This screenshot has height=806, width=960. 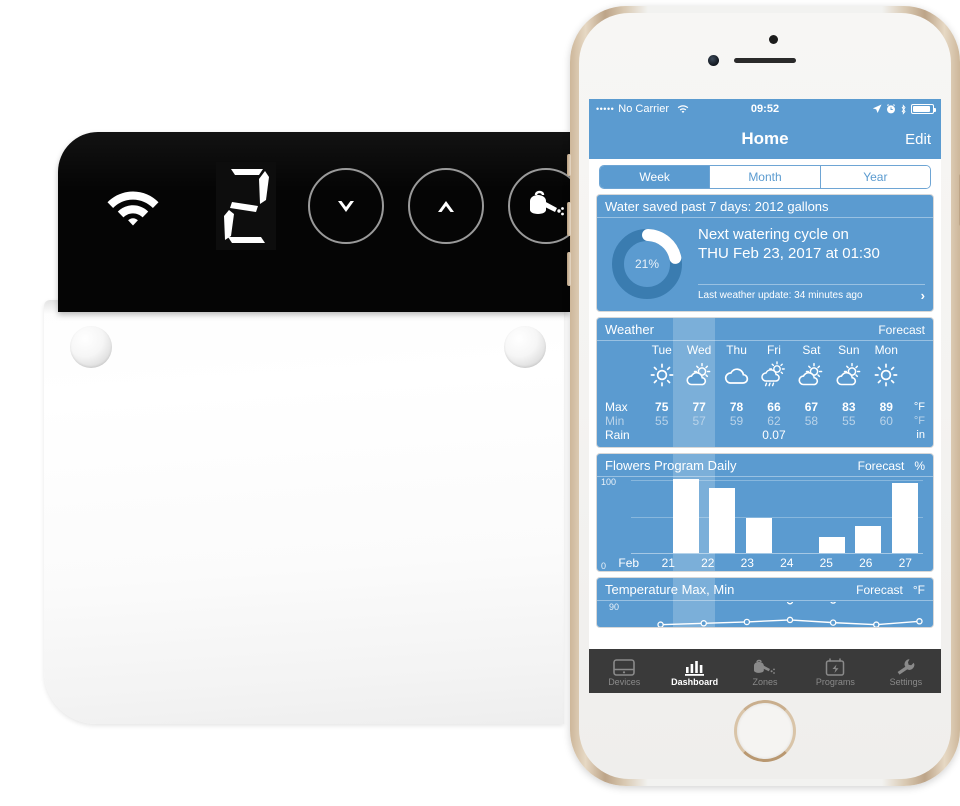 I want to click on sun-icon, so click(x=662, y=375).